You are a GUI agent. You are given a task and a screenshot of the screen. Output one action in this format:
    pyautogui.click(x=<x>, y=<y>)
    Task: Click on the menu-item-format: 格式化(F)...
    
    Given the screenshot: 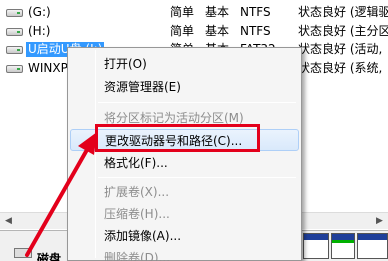 What is the action you would take?
    pyautogui.click(x=184, y=163)
    